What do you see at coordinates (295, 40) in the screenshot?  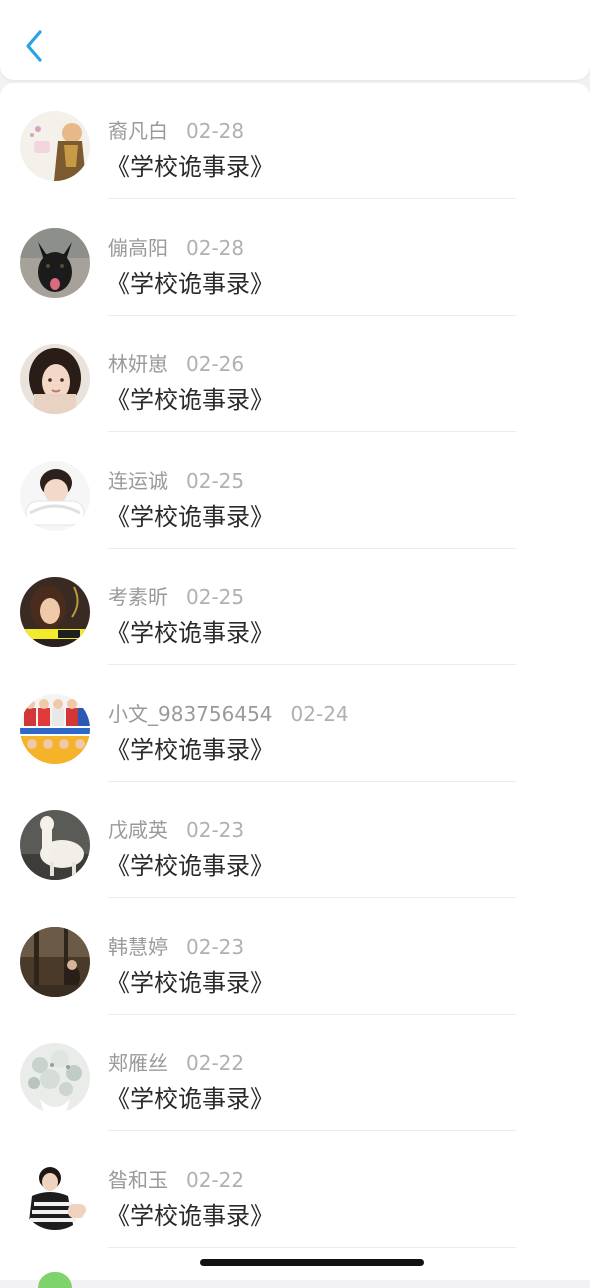 I see `top-nav-bar` at bounding box center [295, 40].